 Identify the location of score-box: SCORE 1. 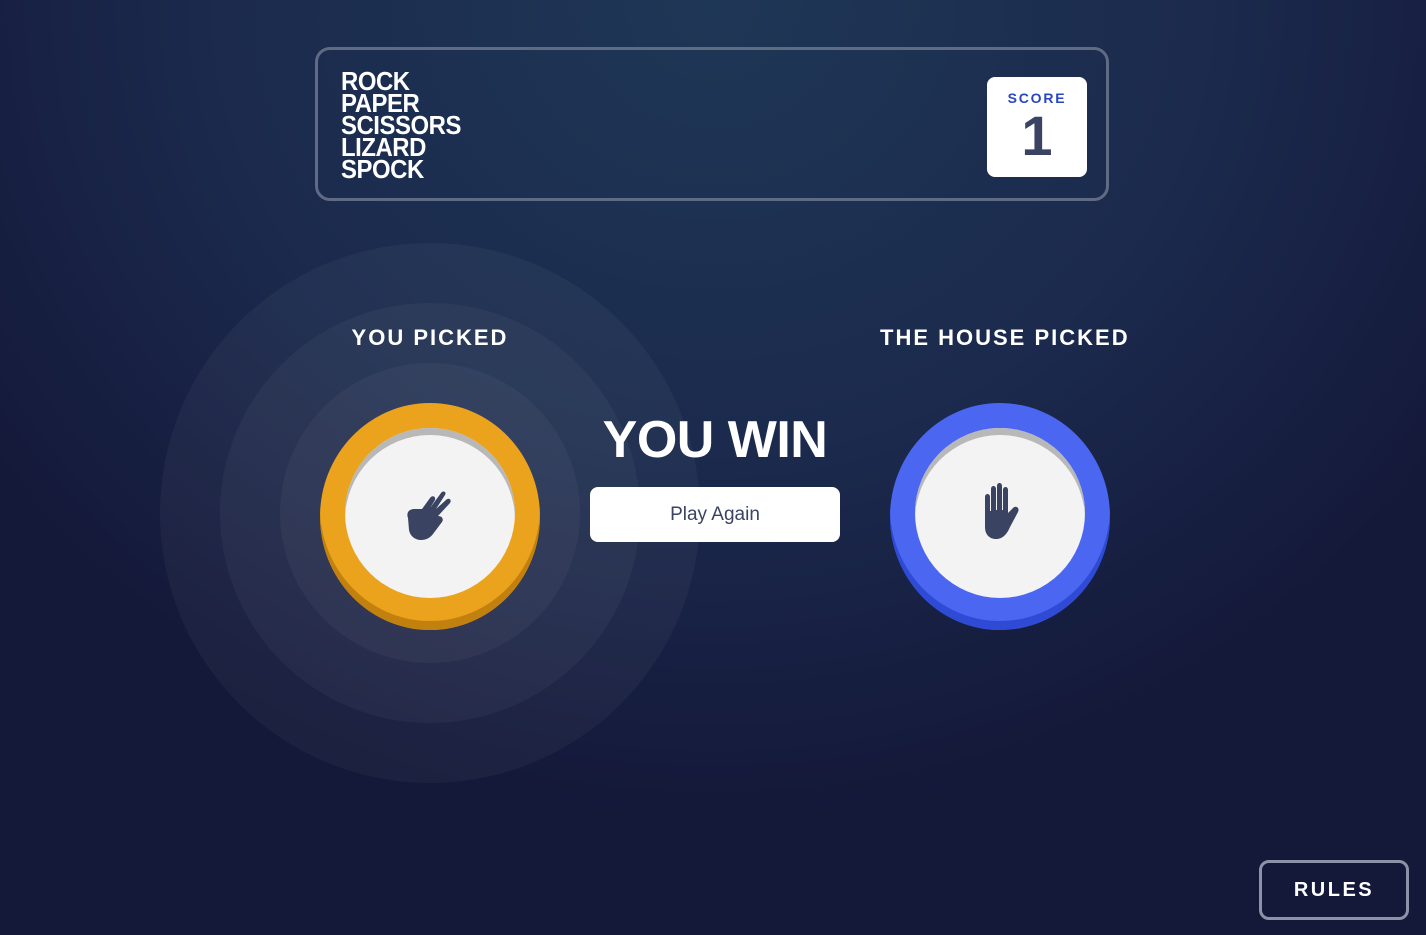
(1037, 127).